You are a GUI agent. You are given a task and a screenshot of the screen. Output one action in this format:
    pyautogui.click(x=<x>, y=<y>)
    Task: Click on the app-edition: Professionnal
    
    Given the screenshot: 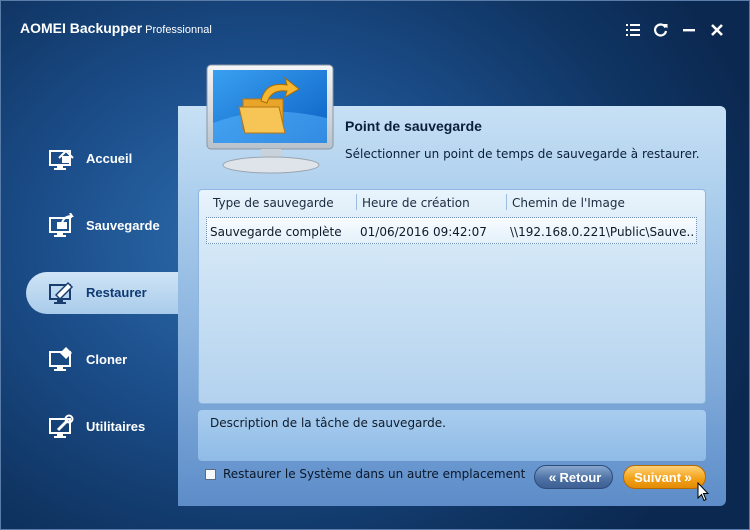 What is the action you would take?
    pyautogui.click(x=178, y=30)
    